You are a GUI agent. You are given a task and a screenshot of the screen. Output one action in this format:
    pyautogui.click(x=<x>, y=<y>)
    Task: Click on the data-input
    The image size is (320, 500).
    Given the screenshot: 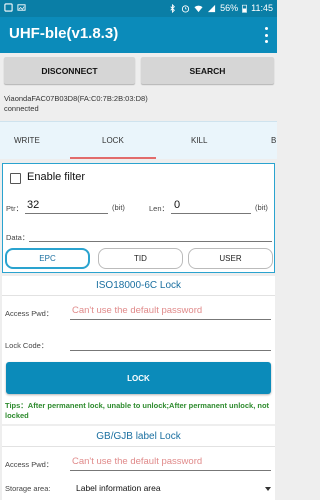 What is the action you would take?
    pyautogui.click(x=150, y=241)
    